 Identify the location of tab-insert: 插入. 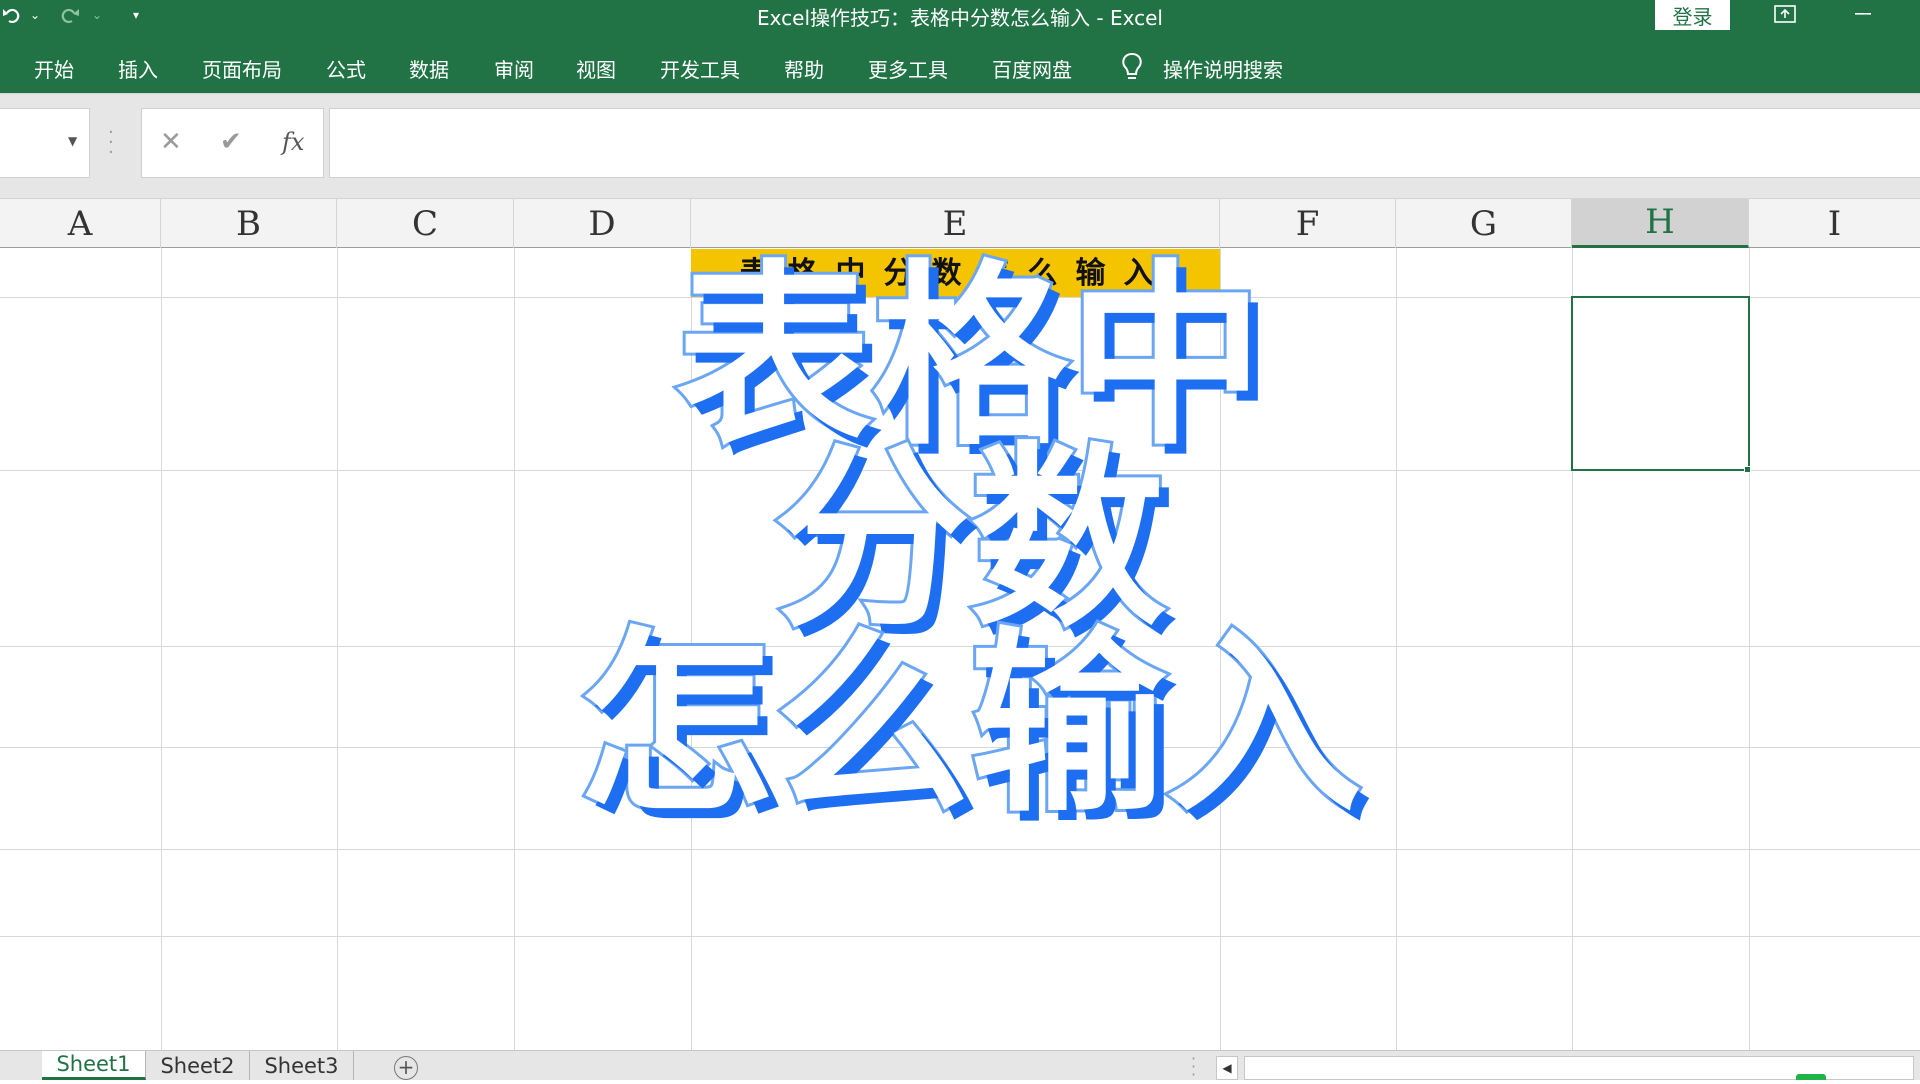
(138, 68).